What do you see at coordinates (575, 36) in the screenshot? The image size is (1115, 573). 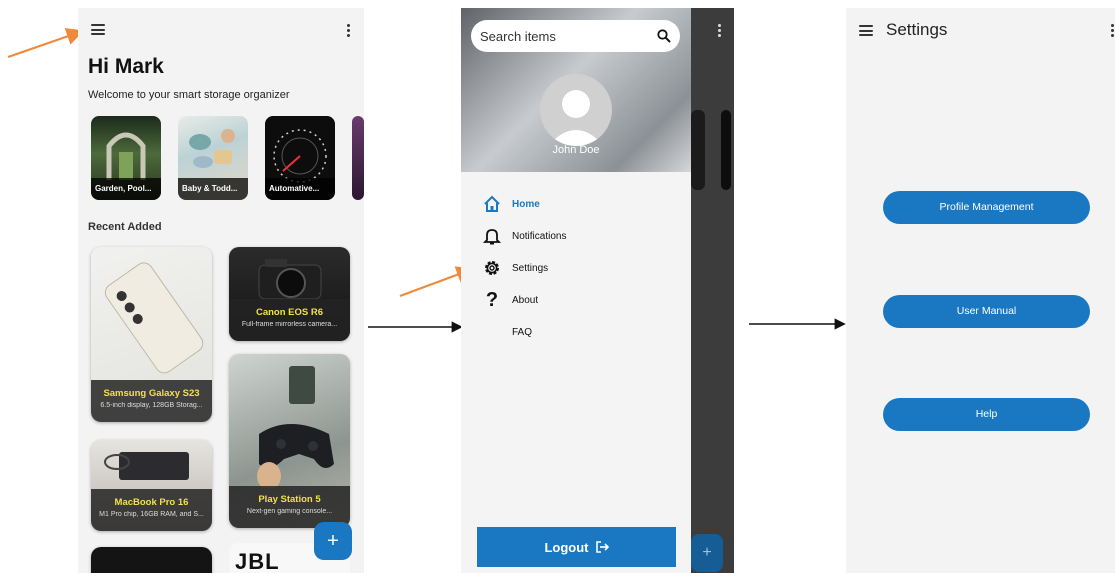 I see `search-input: Search items` at bounding box center [575, 36].